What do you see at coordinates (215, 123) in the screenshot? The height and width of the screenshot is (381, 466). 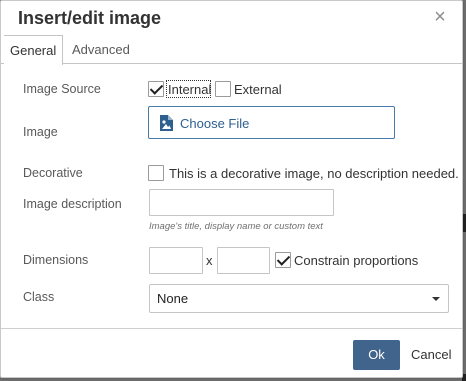 I see `choose-file-label: Choose File` at bounding box center [215, 123].